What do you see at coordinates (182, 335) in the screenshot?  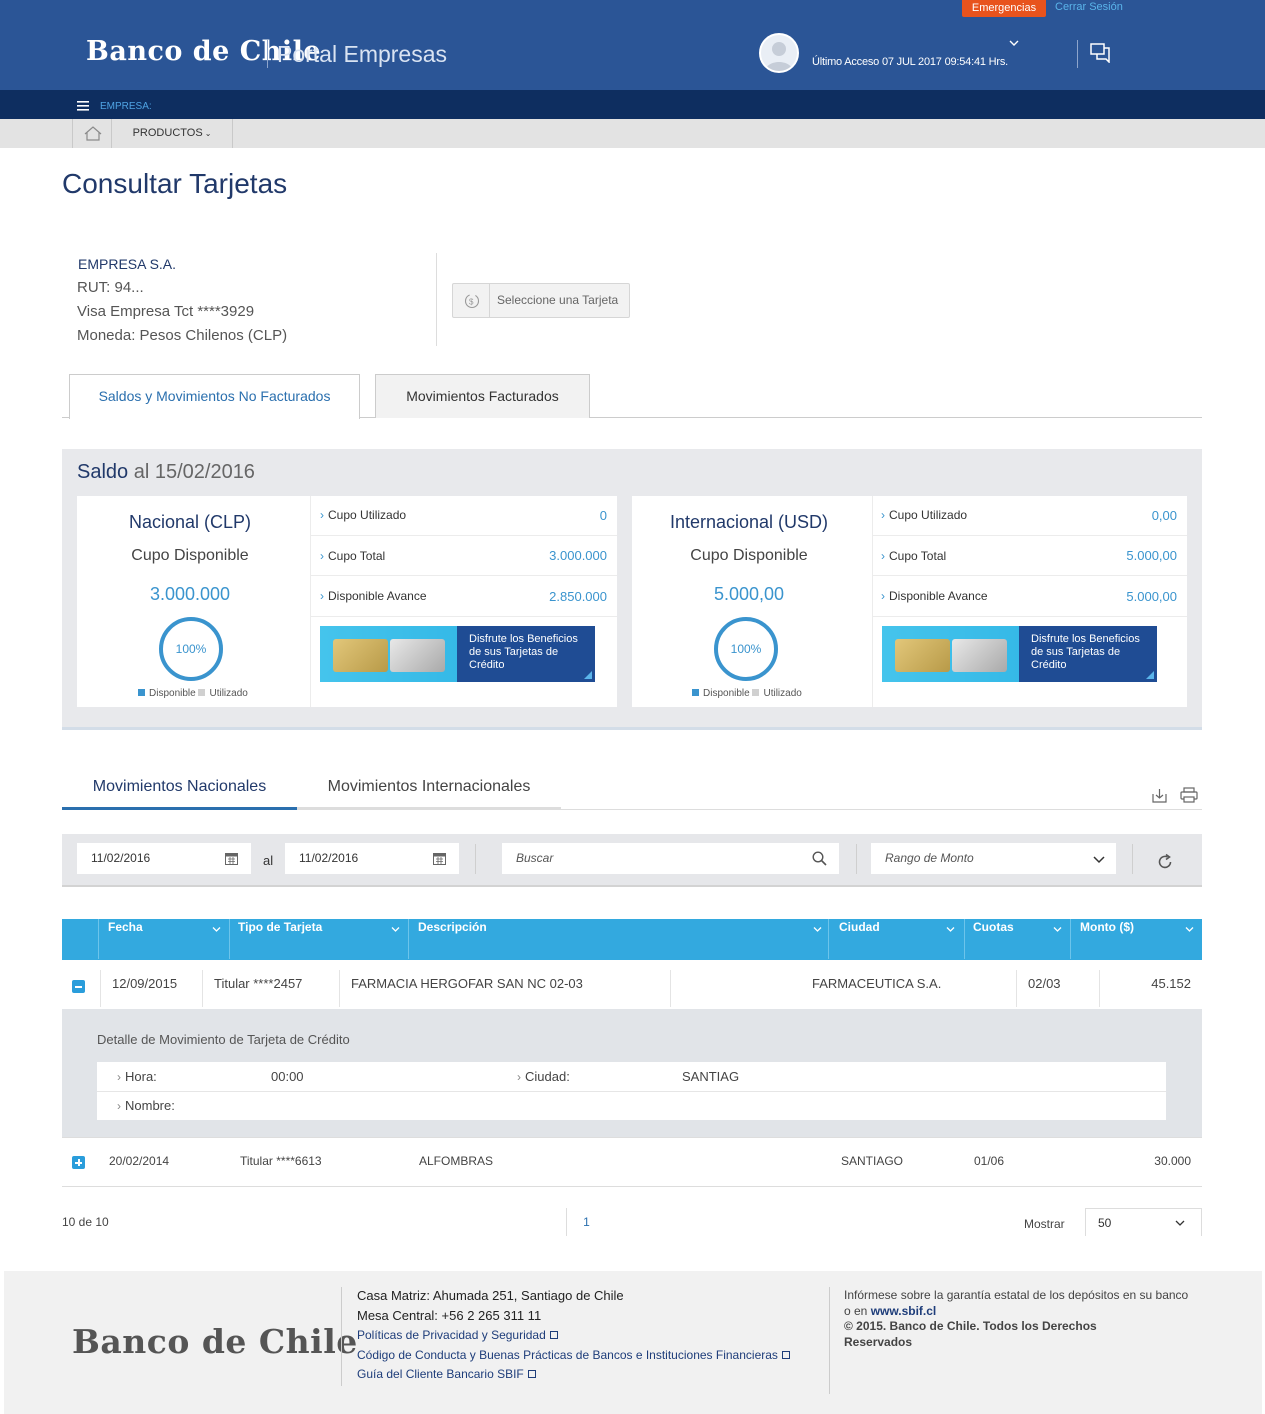 I see `currency-text: Moneda: Pesos Chilenos (CLP)` at bounding box center [182, 335].